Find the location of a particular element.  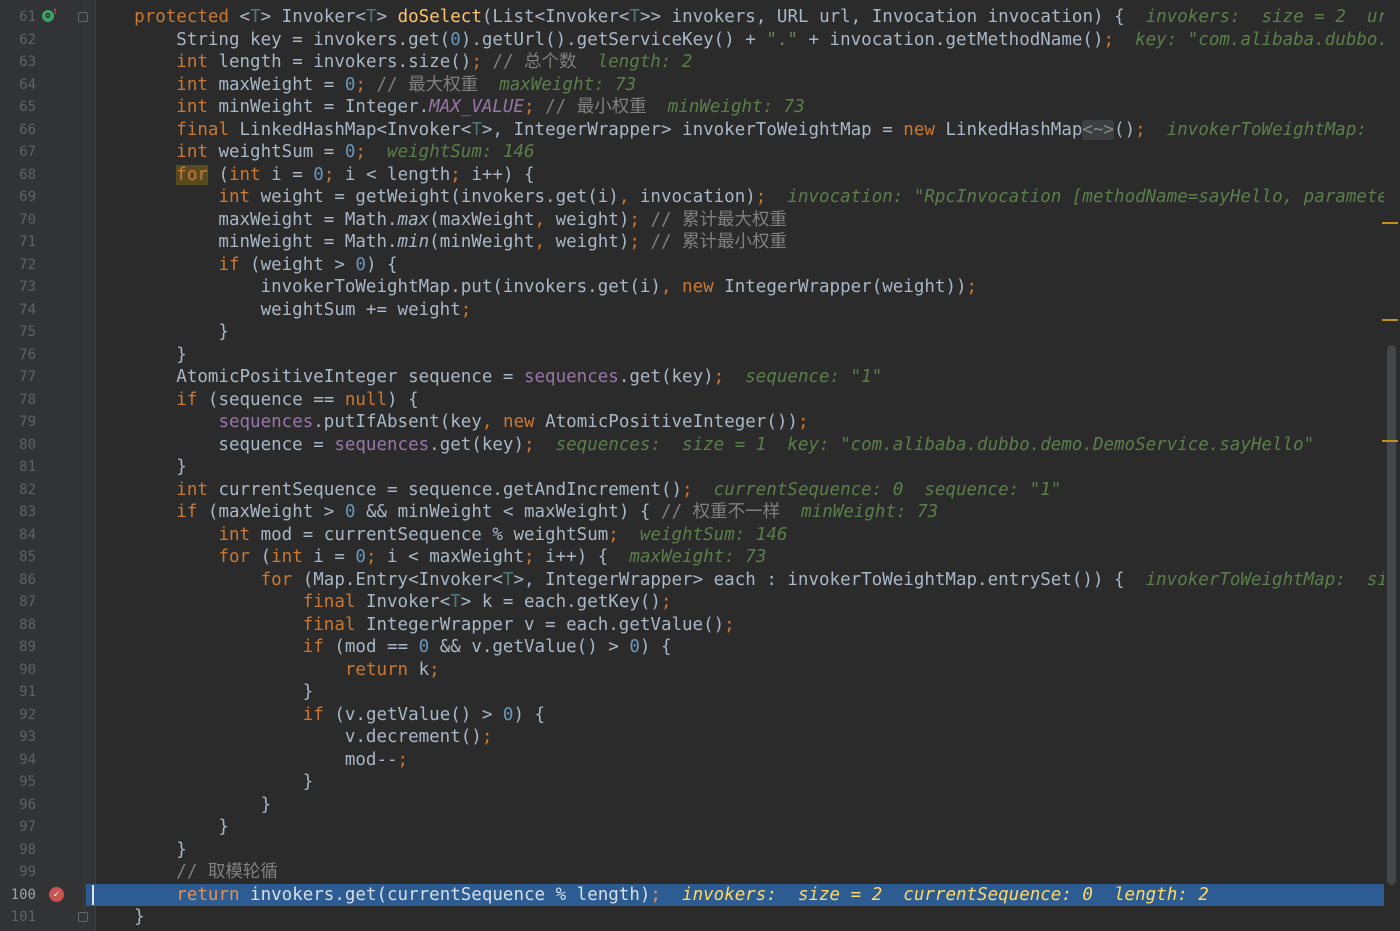

line-number: 97 is located at coordinates (18, 827).